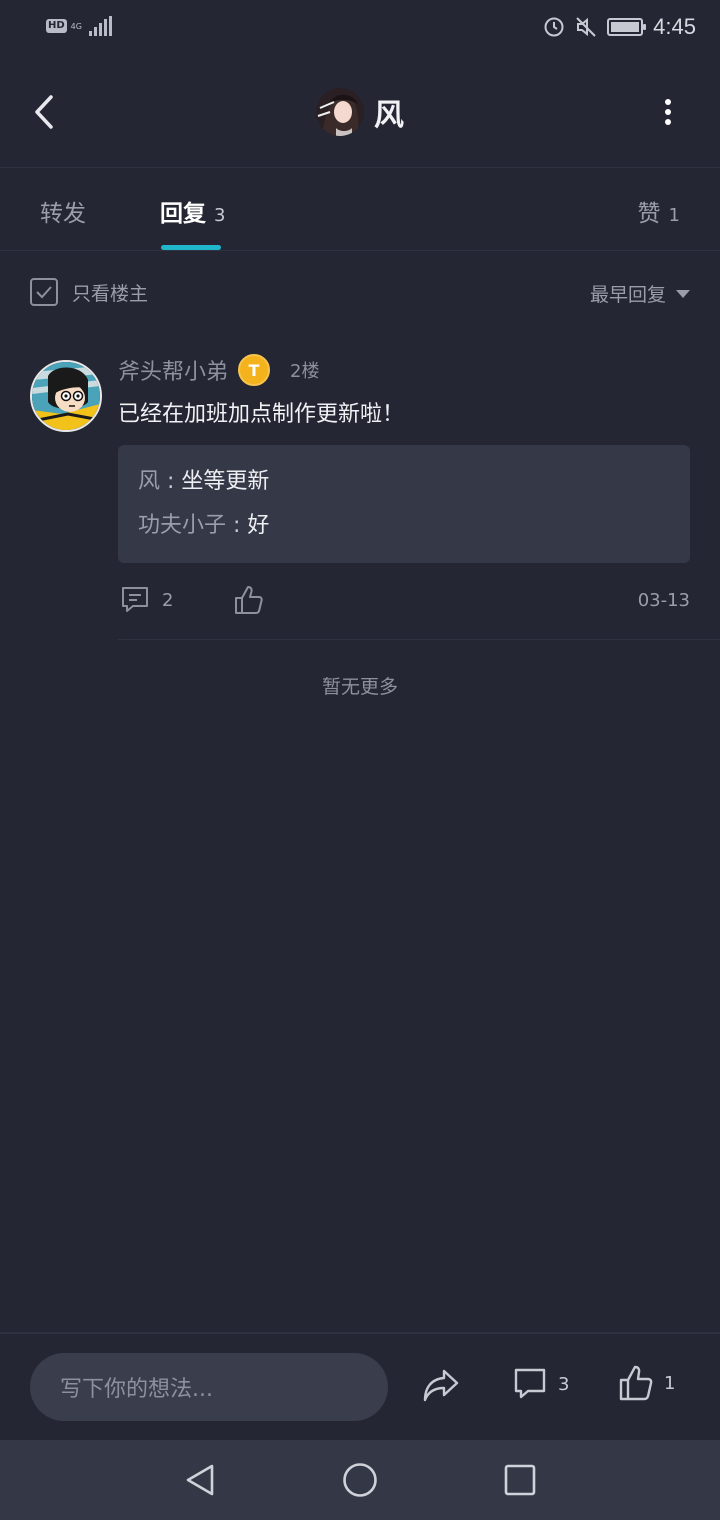 This screenshot has width=720, height=1520. I want to click on post-author: 风, so click(360, 112).